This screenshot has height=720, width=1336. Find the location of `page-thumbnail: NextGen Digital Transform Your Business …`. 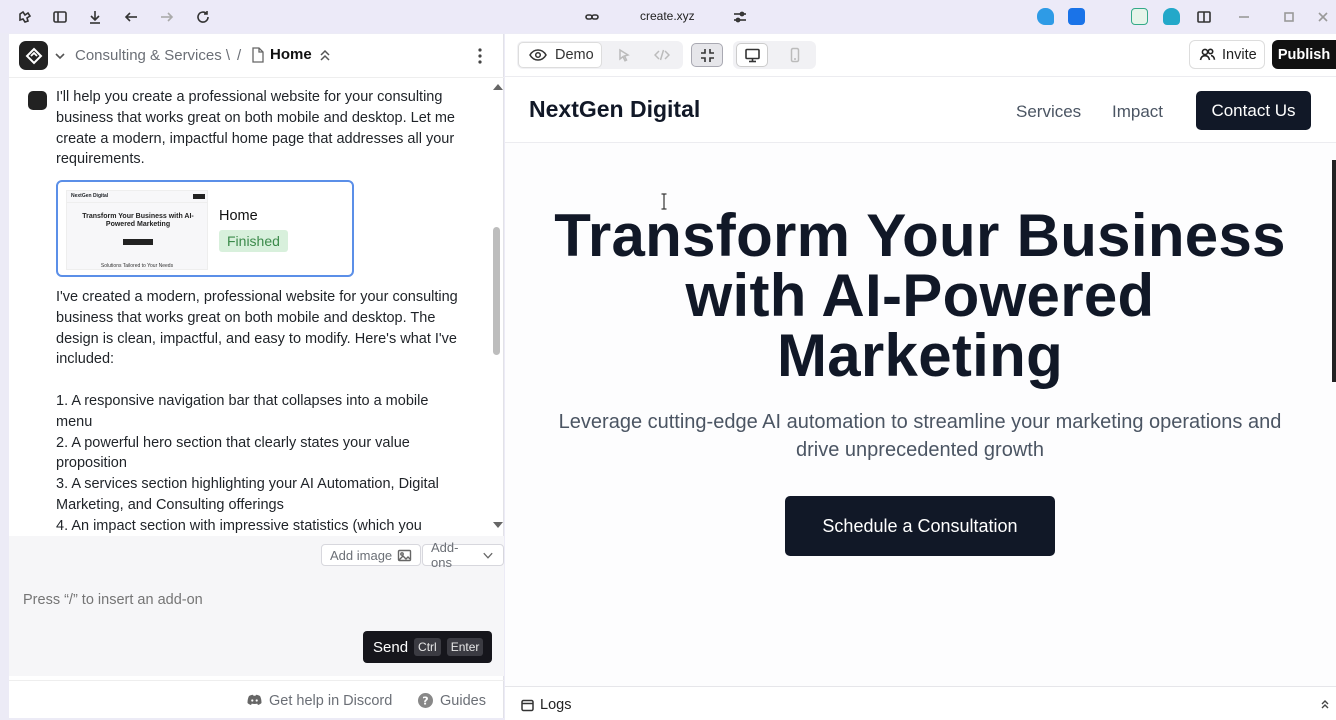

page-thumbnail: NextGen Digital Transform Your Business … is located at coordinates (137, 230).